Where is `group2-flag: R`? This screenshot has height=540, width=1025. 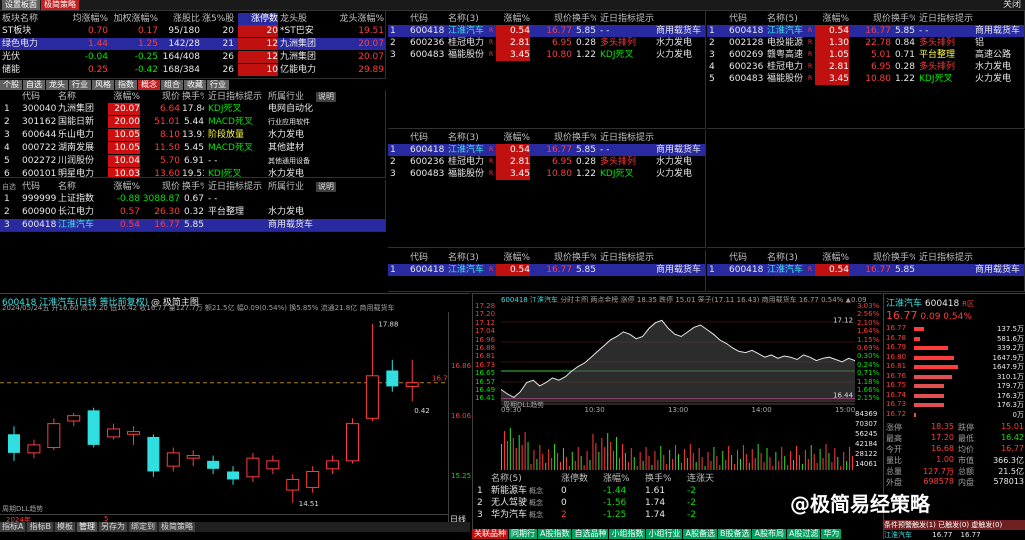
group2-flag: R is located at coordinates (810, 66).